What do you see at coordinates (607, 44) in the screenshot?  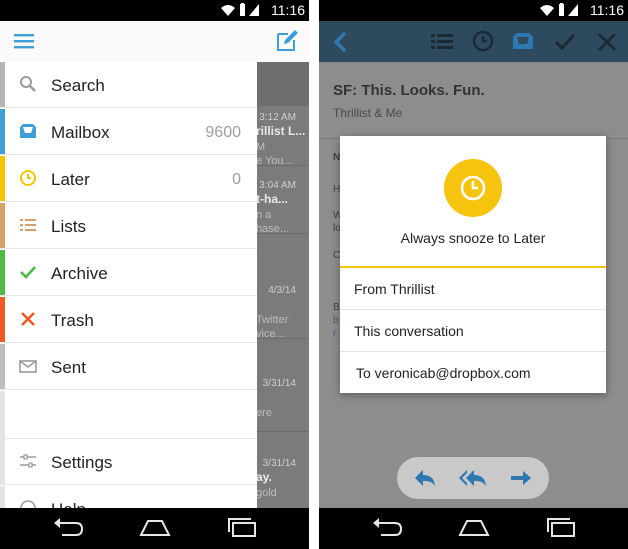 I see `close-icon` at bounding box center [607, 44].